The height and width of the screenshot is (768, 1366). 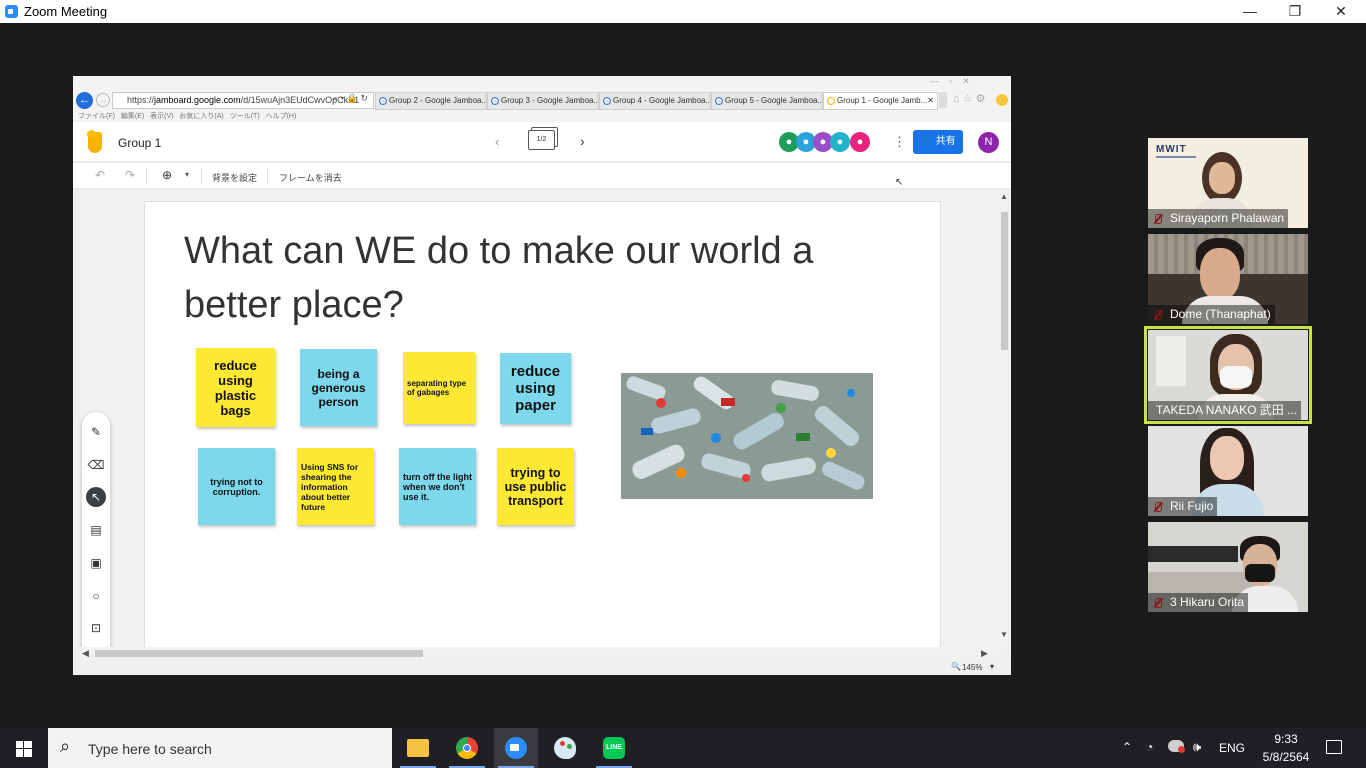 I want to click on image-icon: ▣, so click(x=96, y=563).